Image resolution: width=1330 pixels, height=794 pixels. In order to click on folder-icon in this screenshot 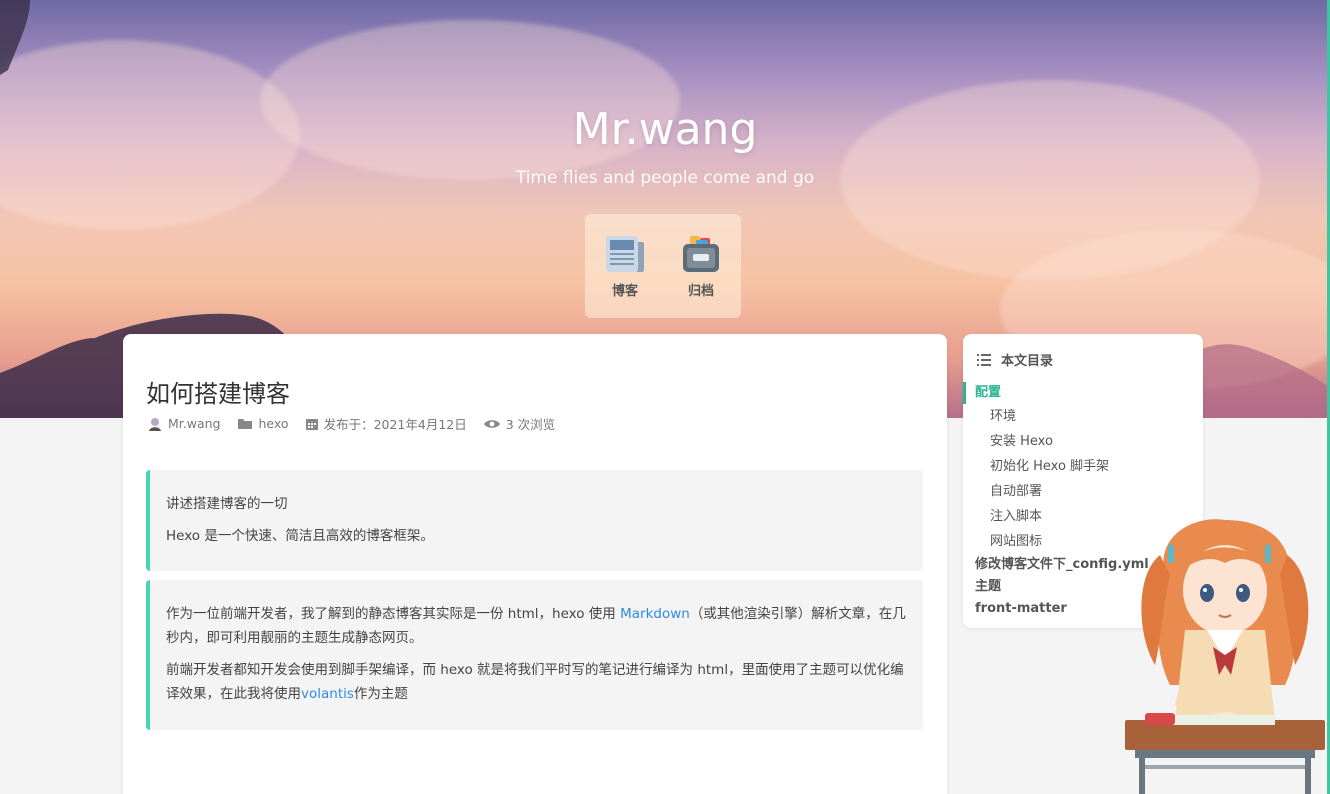, I will do `click(244, 423)`.